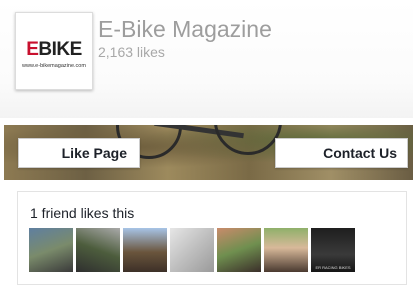  I want to click on page-title: E-Bike Magazine, so click(185, 29).